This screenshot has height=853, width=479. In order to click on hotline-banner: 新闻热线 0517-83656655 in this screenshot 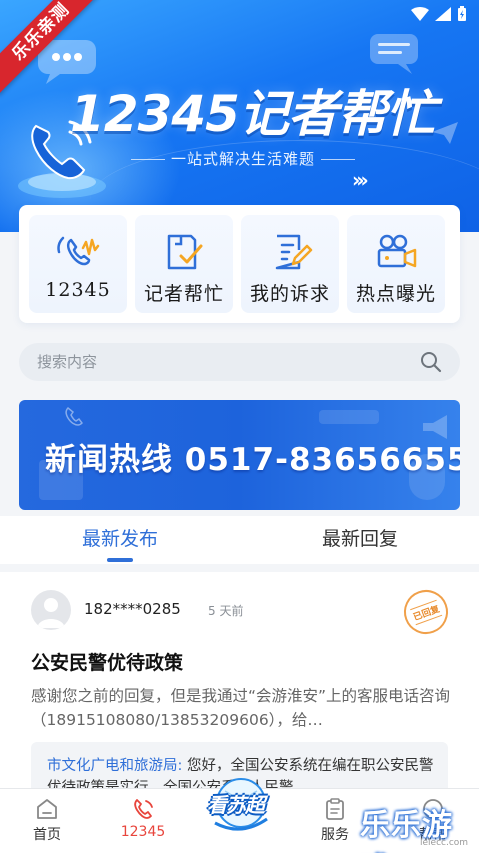, I will do `click(239, 455)`.